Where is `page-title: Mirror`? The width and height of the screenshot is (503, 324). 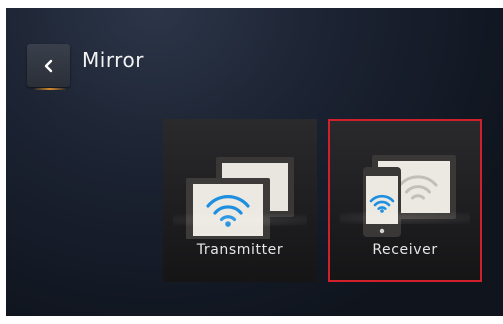 page-title: Mirror is located at coordinates (113, 60).